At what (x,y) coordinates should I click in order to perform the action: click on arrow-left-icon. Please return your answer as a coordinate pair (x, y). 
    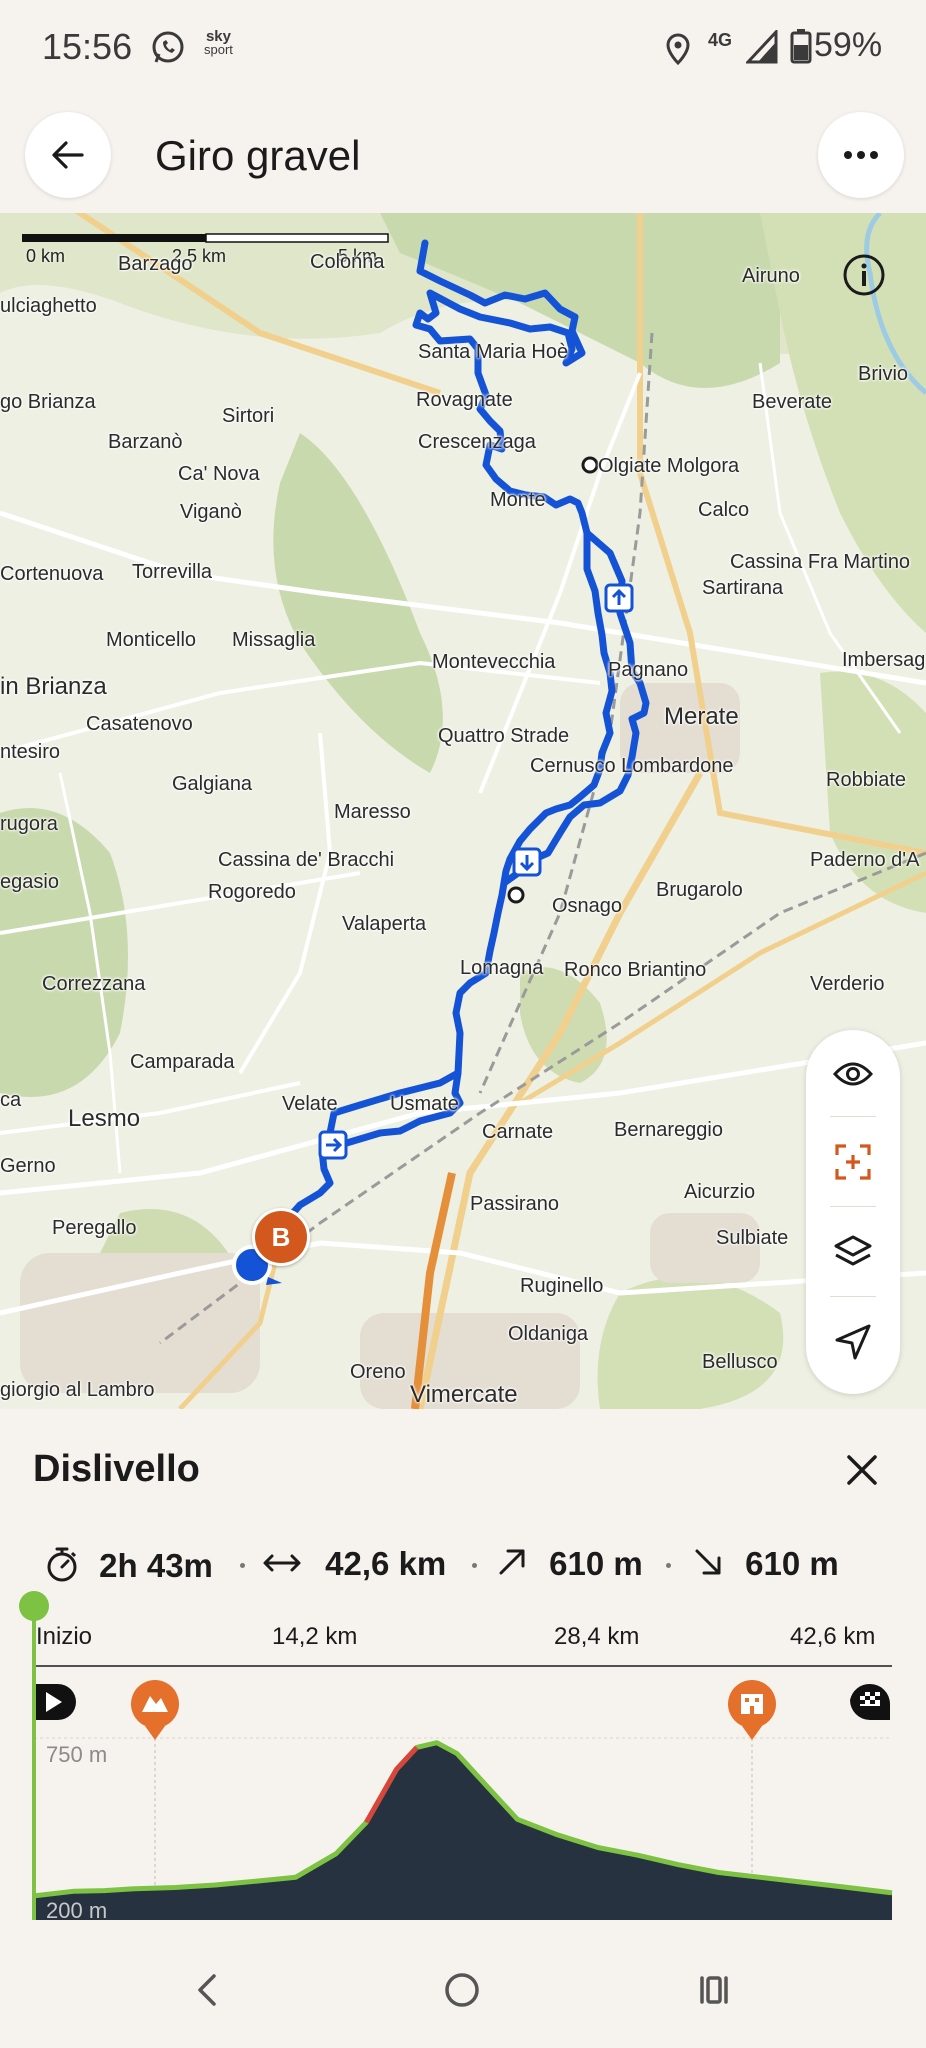
    Looking at the image, I should click on (68, 155).